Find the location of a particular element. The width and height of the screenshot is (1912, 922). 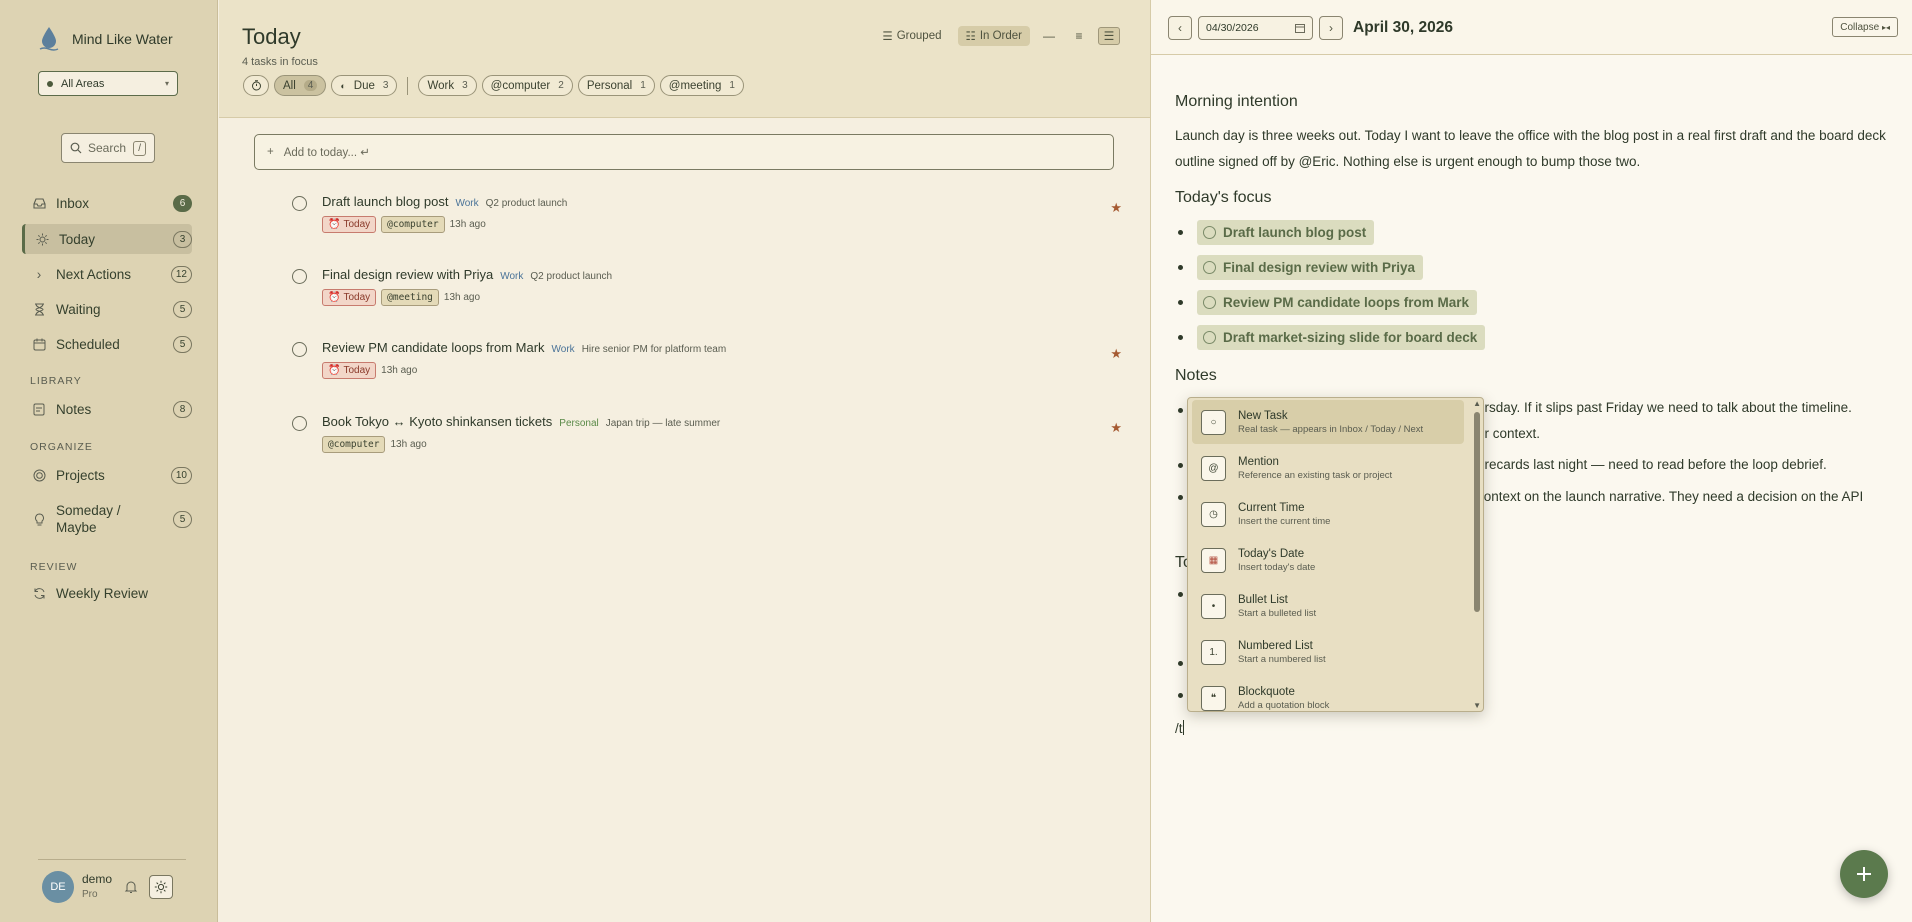

date-picker-input: 04/30/2026 is located at coordinates (1255, 28).